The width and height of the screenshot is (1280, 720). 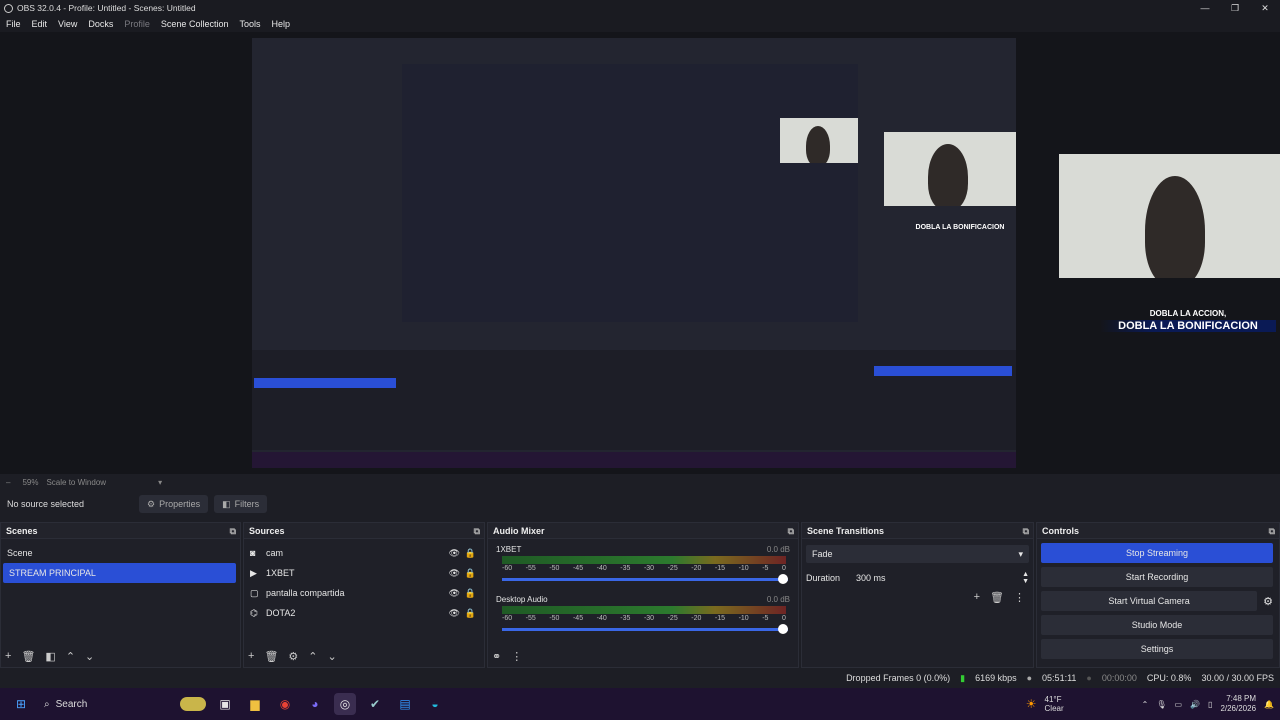 I want to click on minimize-icon: —, so click(x=1205, y=8).